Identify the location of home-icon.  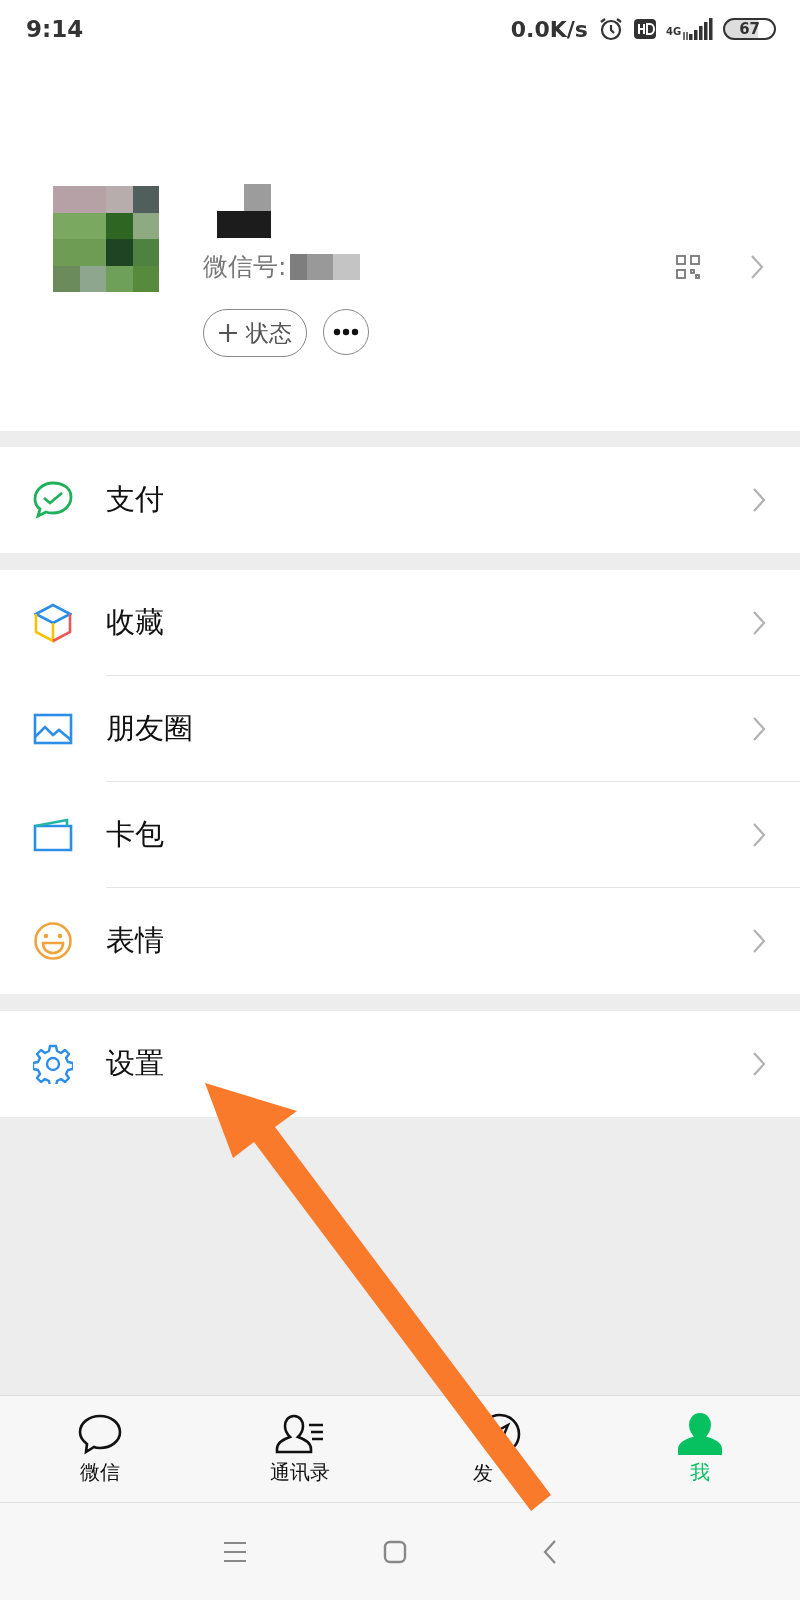
(395, 1551).